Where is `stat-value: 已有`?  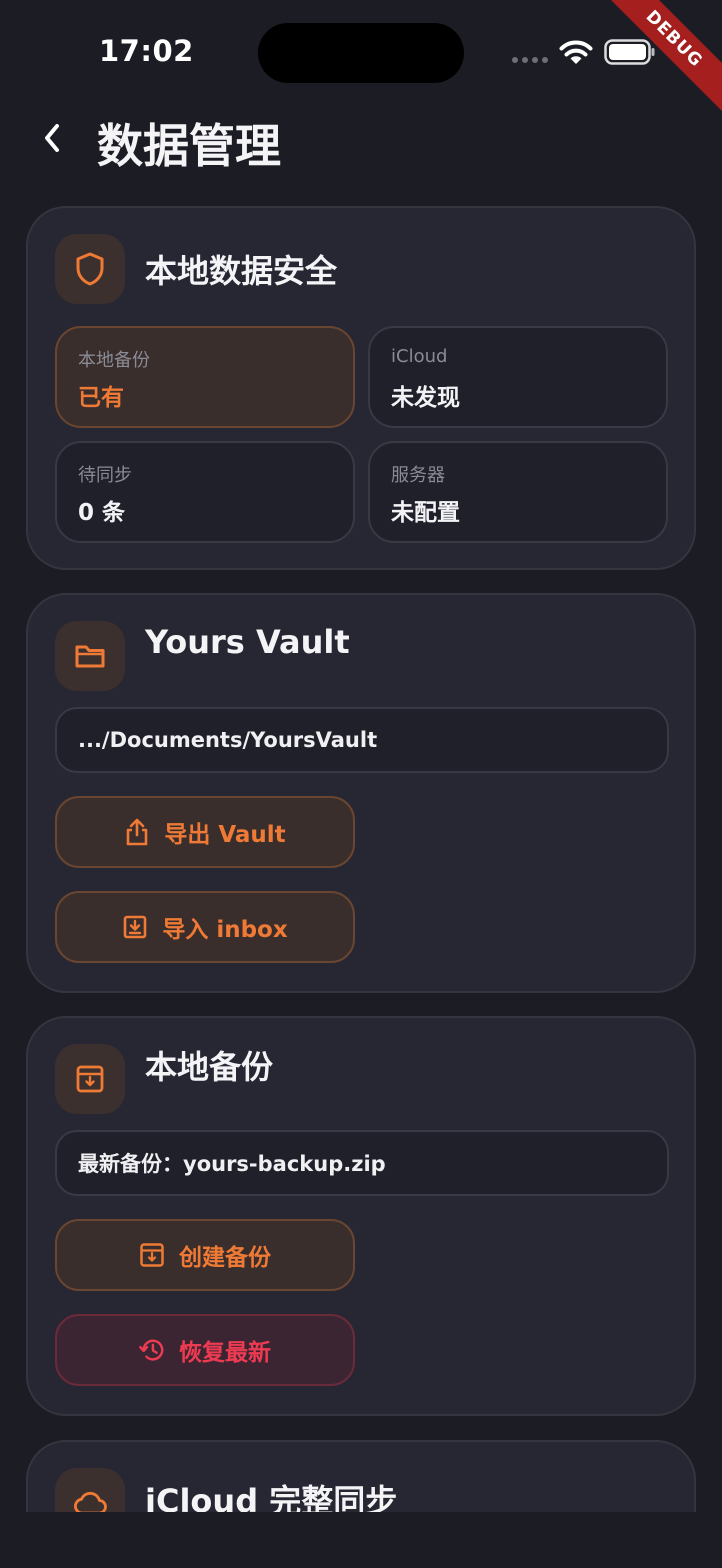 stat-value: 已有 is located at coordinates (101, 398).